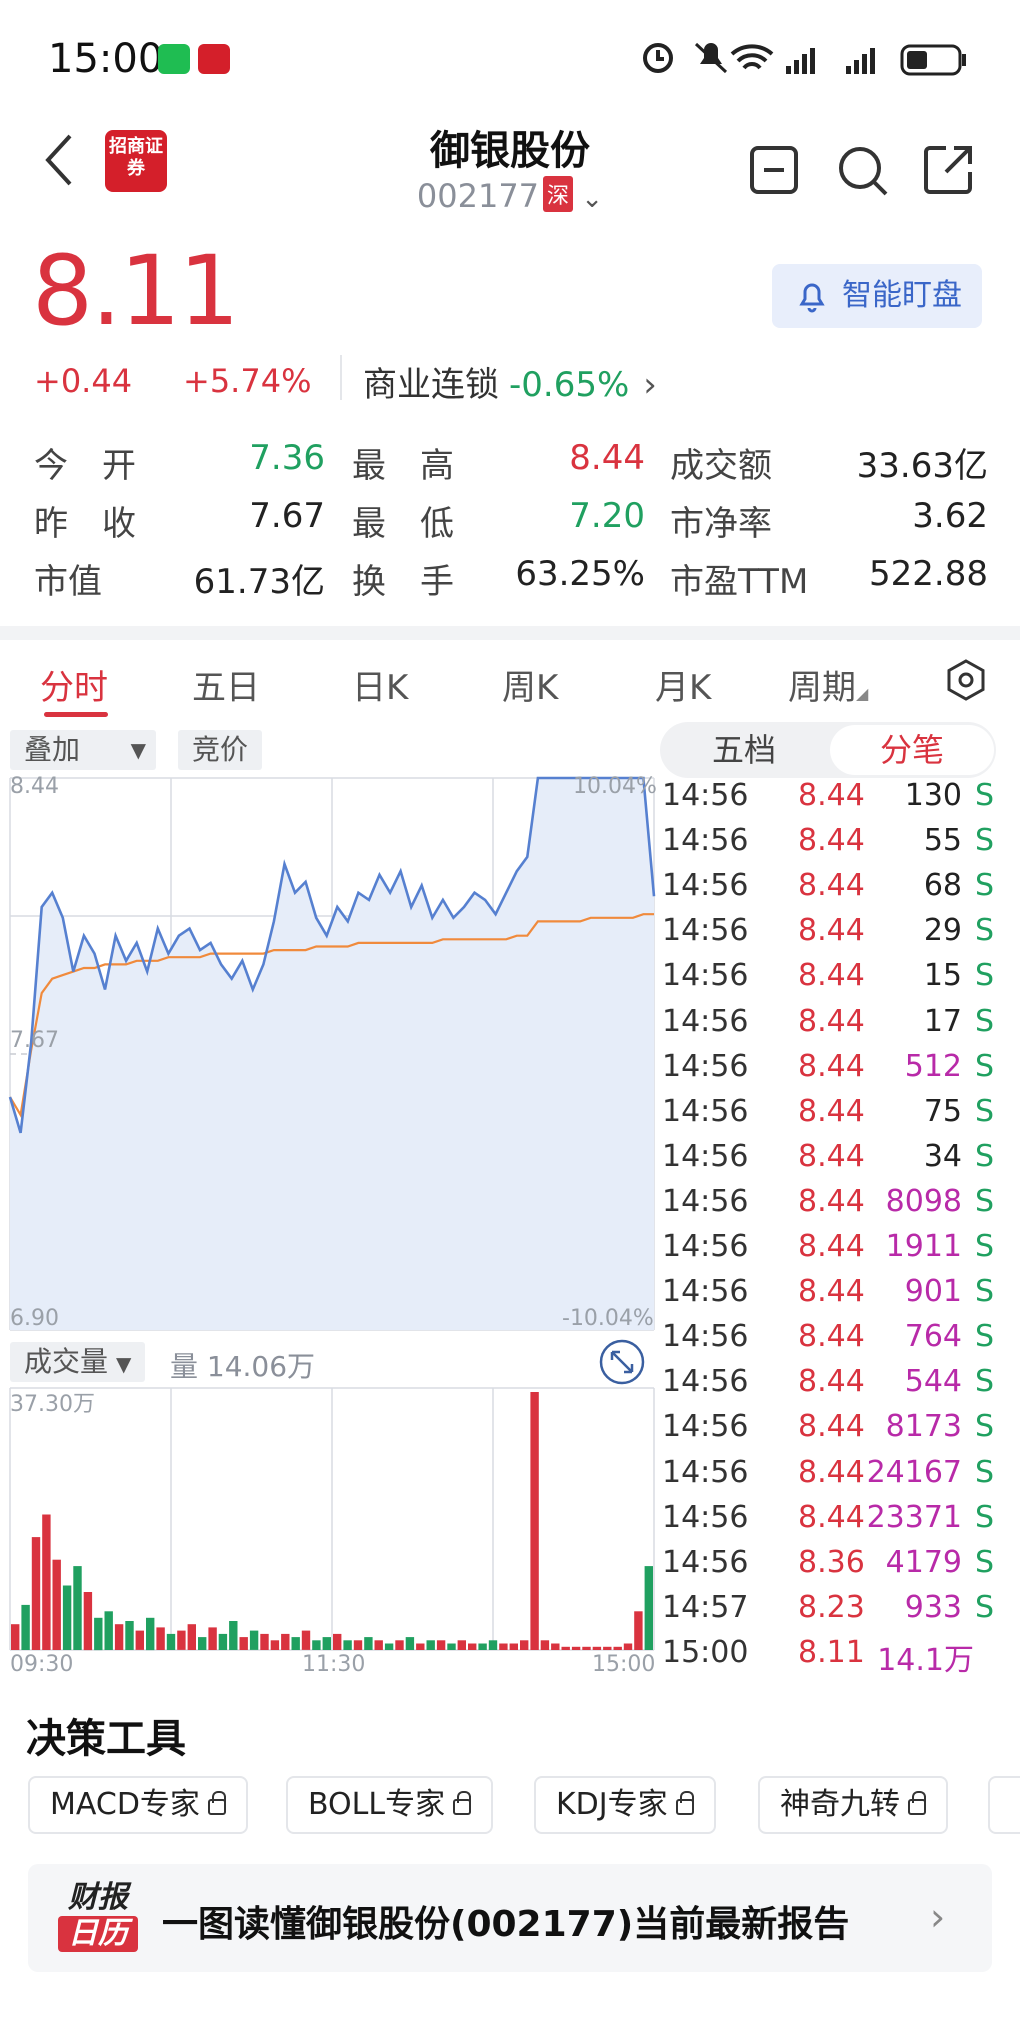 The width and height of the screenshot is (1020, 2025). I want to click on tab-period: 周期◢, so click(828, 684).